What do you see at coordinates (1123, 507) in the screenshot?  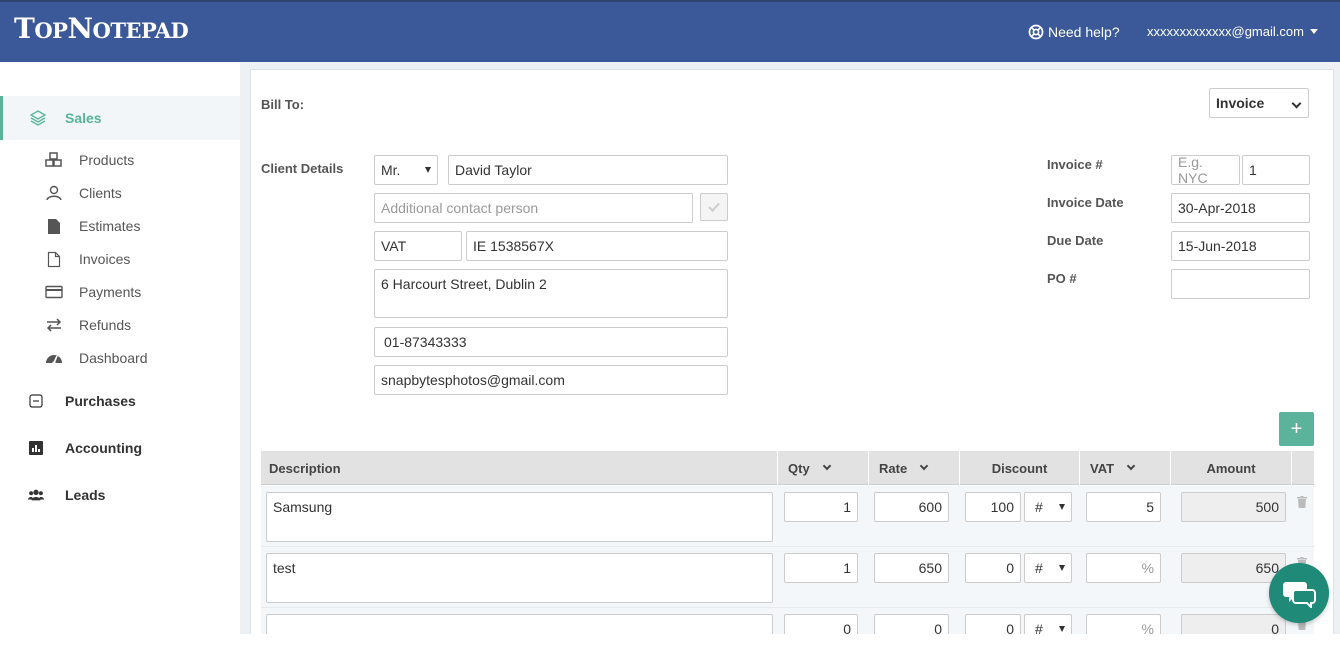 I see `vat-input: 5` at bounding box center [1123, 507].